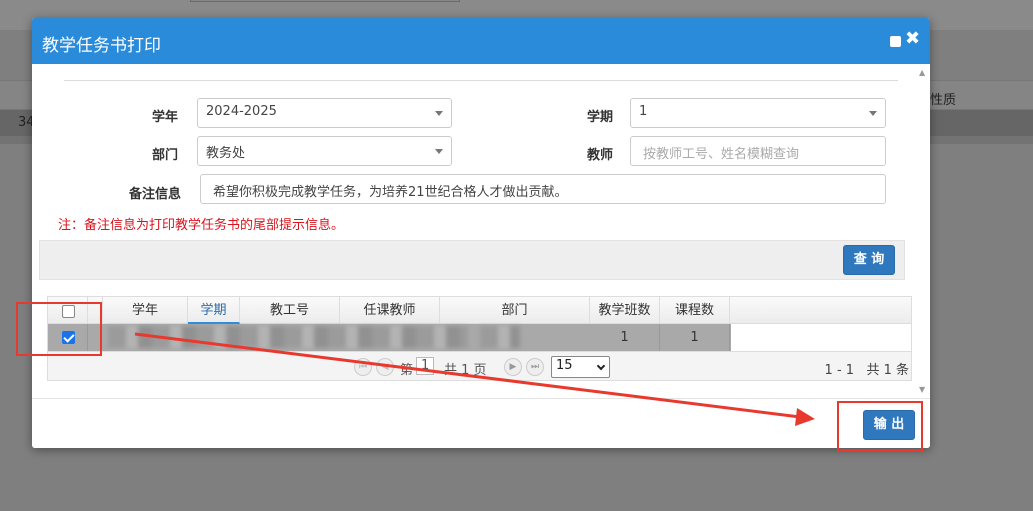  I want to click on scroll-down-icon: ▼, so click(922, 389).